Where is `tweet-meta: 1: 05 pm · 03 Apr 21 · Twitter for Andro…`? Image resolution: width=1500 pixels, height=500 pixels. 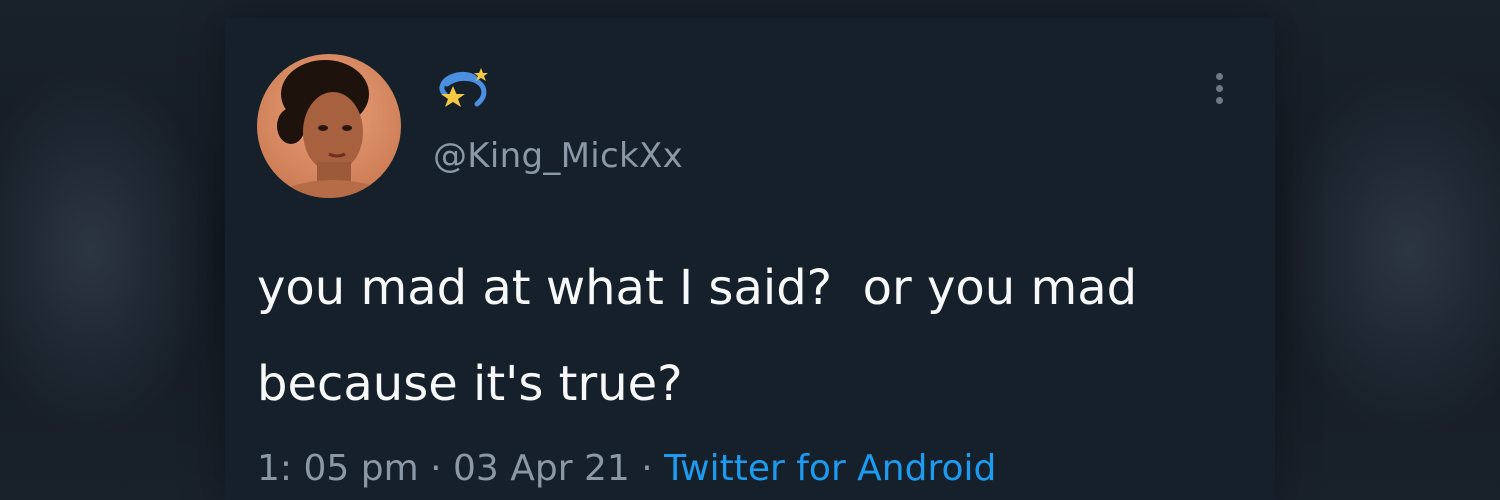 tweet-meta: 1: 05 pm · 03 Apr 21 · Twitter for Andro… is located at coordinates (626, 468).